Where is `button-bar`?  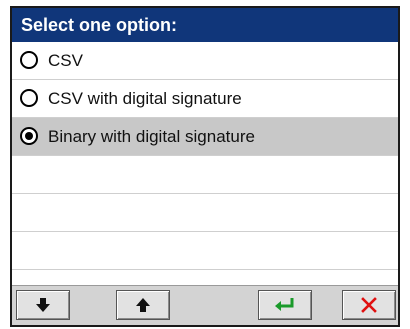 button-bar is located at coordinates (205, 305).